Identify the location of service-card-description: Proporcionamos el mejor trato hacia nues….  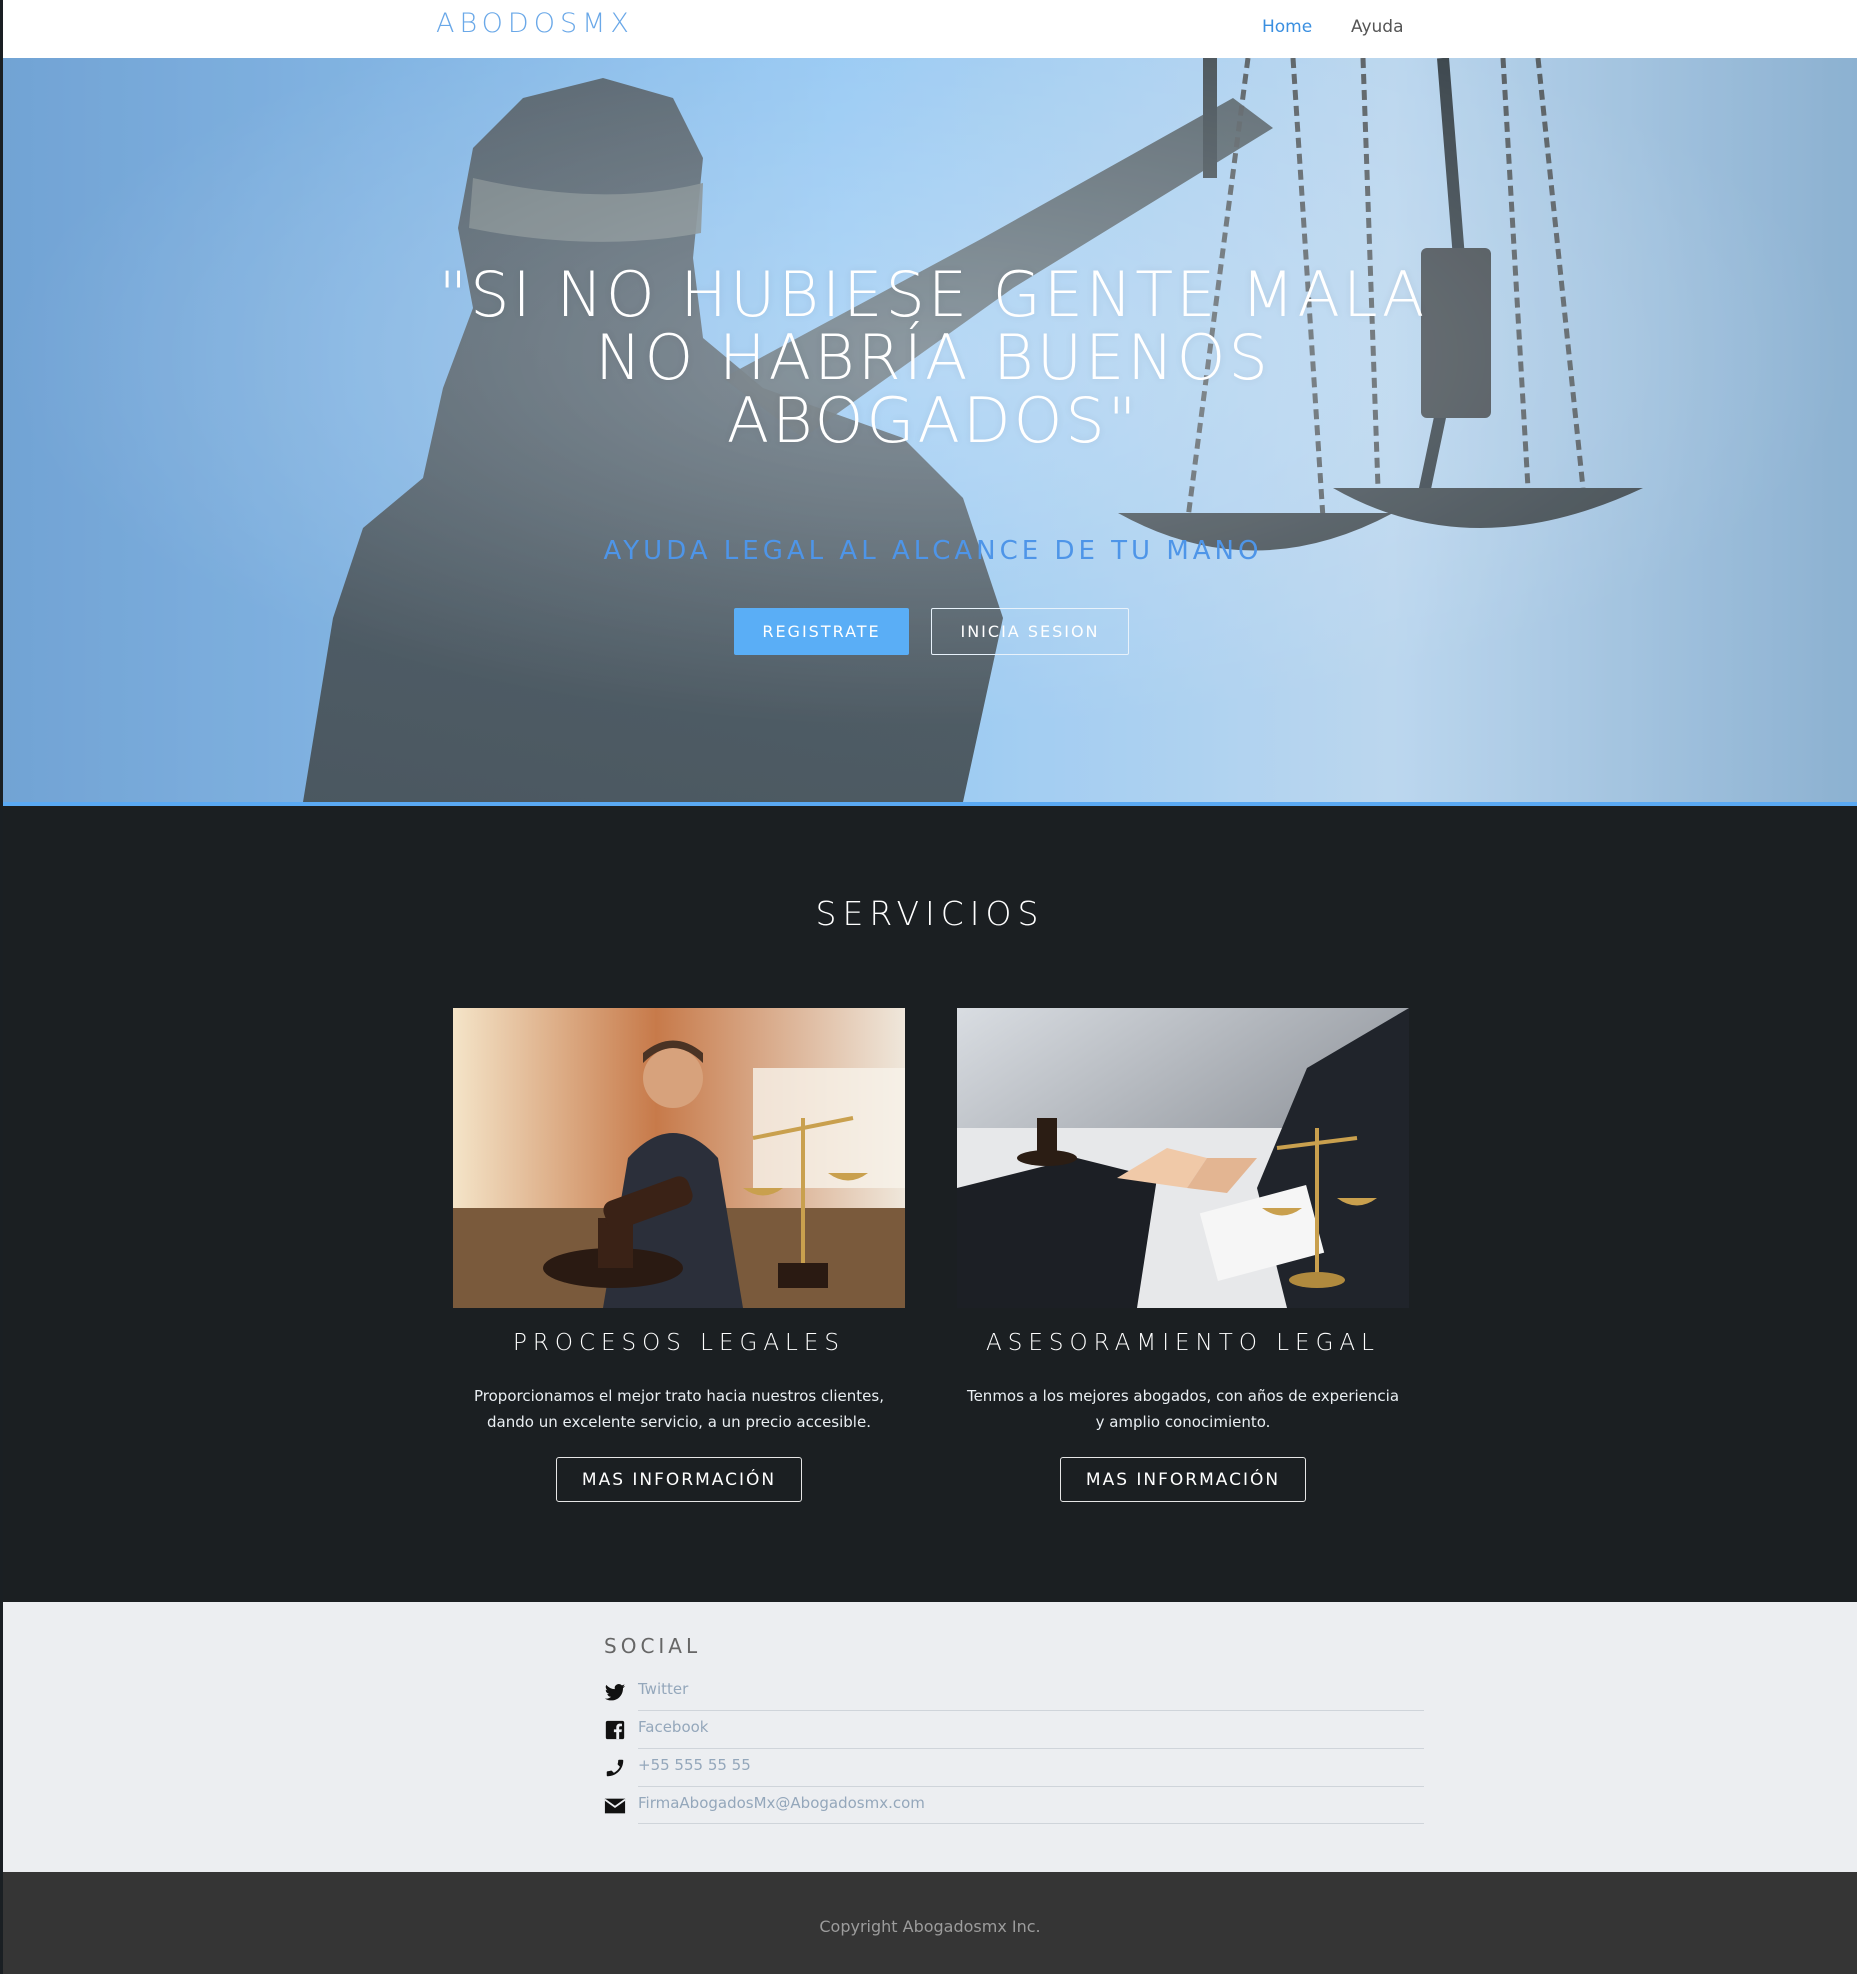
(679, 1409).